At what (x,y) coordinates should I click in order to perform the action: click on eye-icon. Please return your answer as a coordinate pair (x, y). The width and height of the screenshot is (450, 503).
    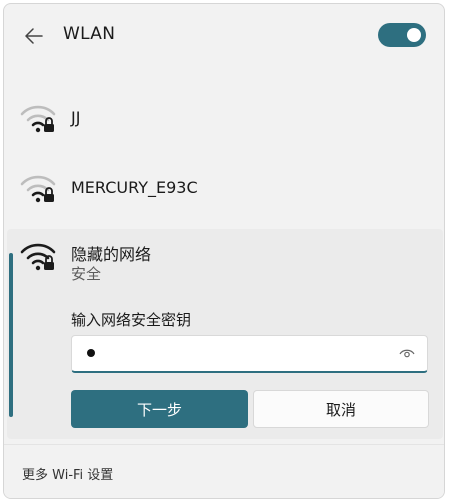
    Looking at the image, I should click on (407, 354).